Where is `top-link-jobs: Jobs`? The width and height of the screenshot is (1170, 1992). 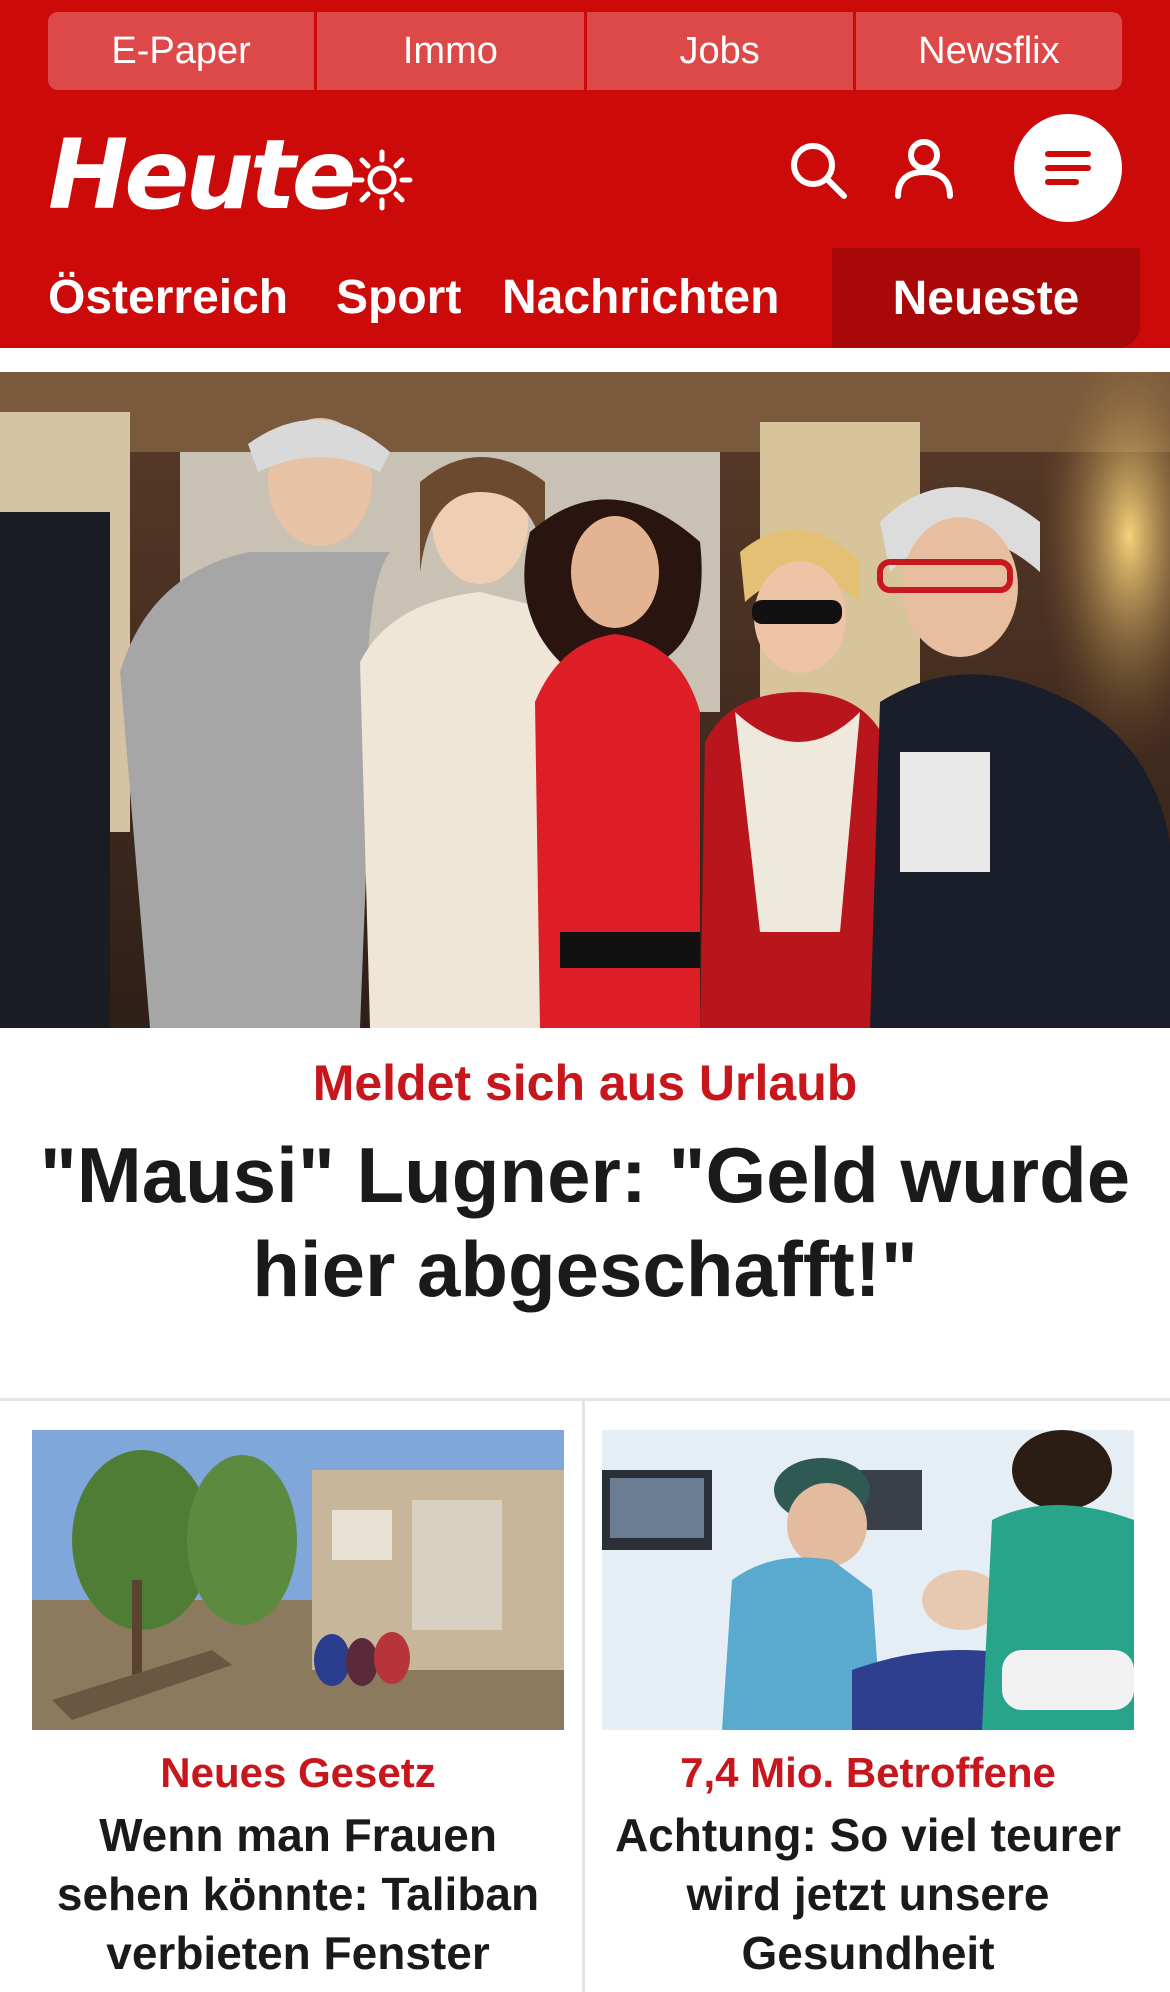
top-link-jobs: Jobs is located at coordinates (721, 51).